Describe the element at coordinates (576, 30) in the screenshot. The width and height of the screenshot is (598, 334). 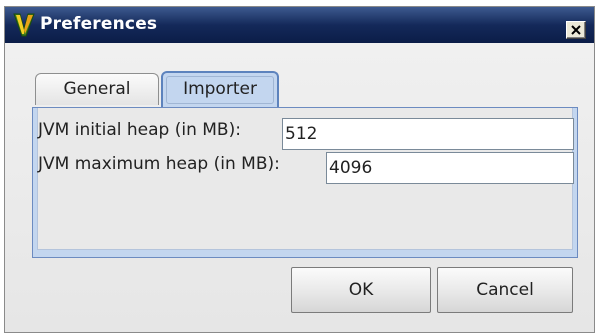
I see `close-button` at that location.